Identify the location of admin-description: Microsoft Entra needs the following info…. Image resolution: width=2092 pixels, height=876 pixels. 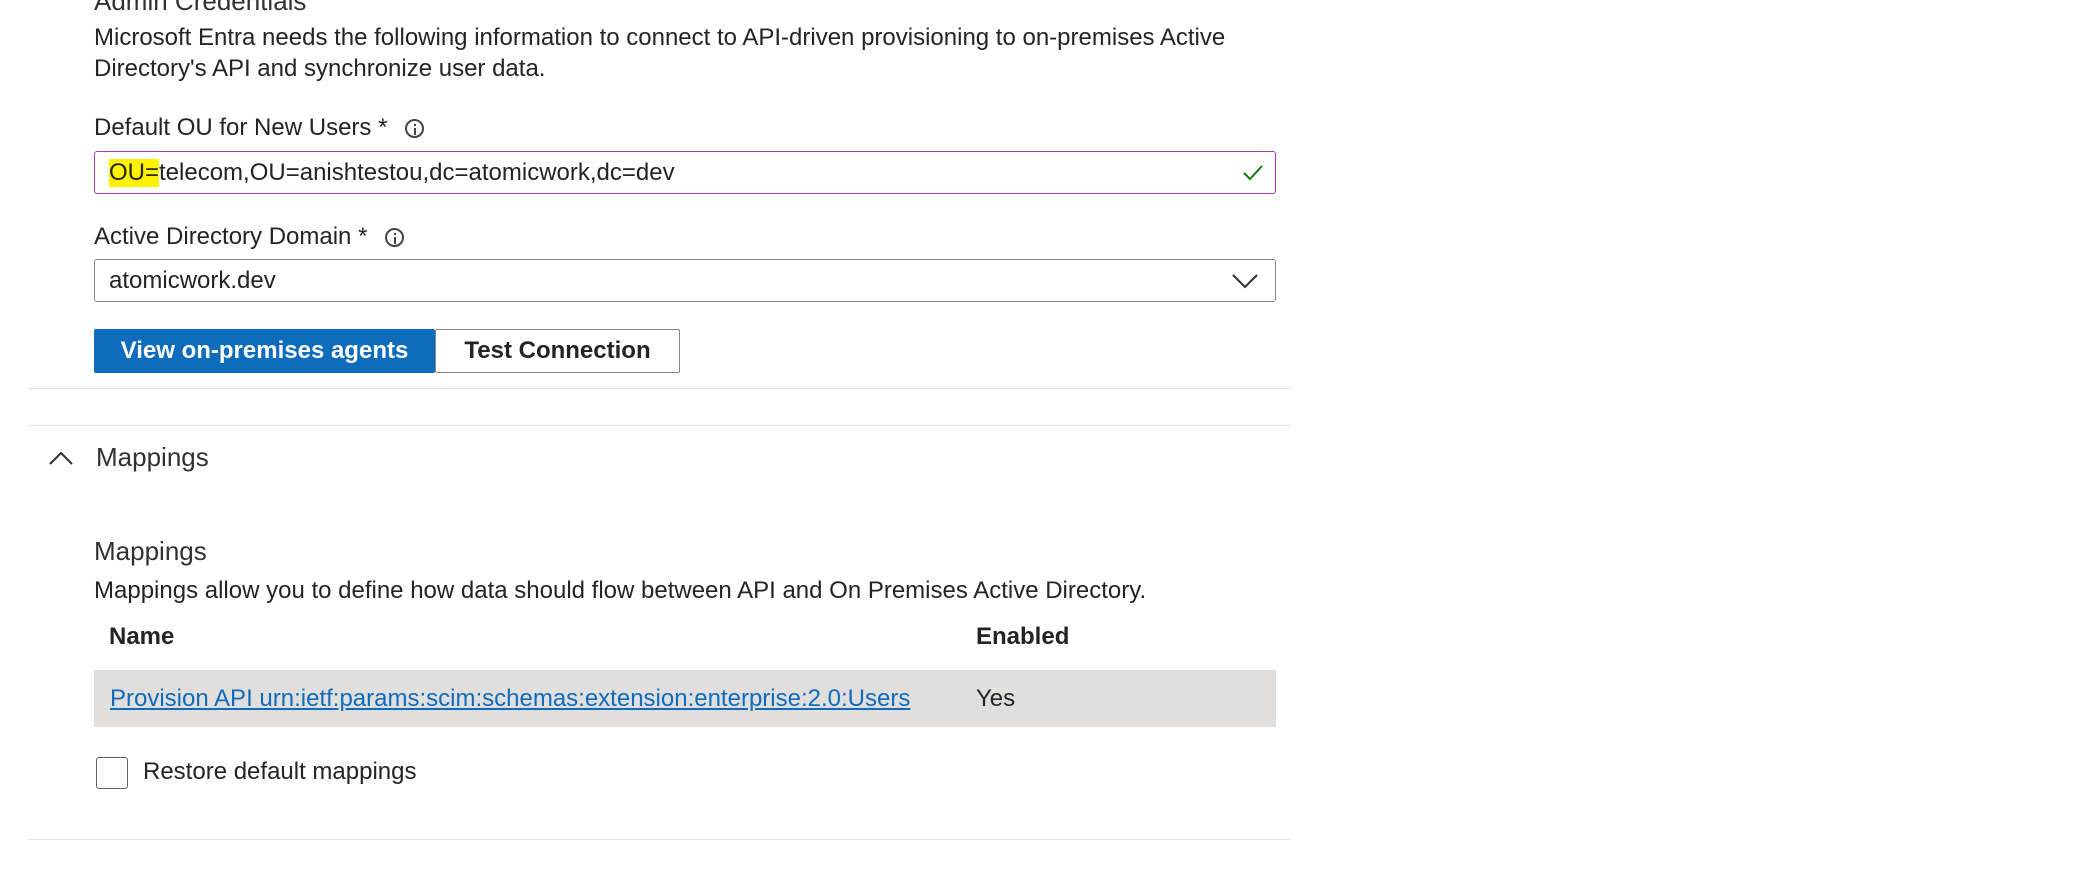
(660, 53).